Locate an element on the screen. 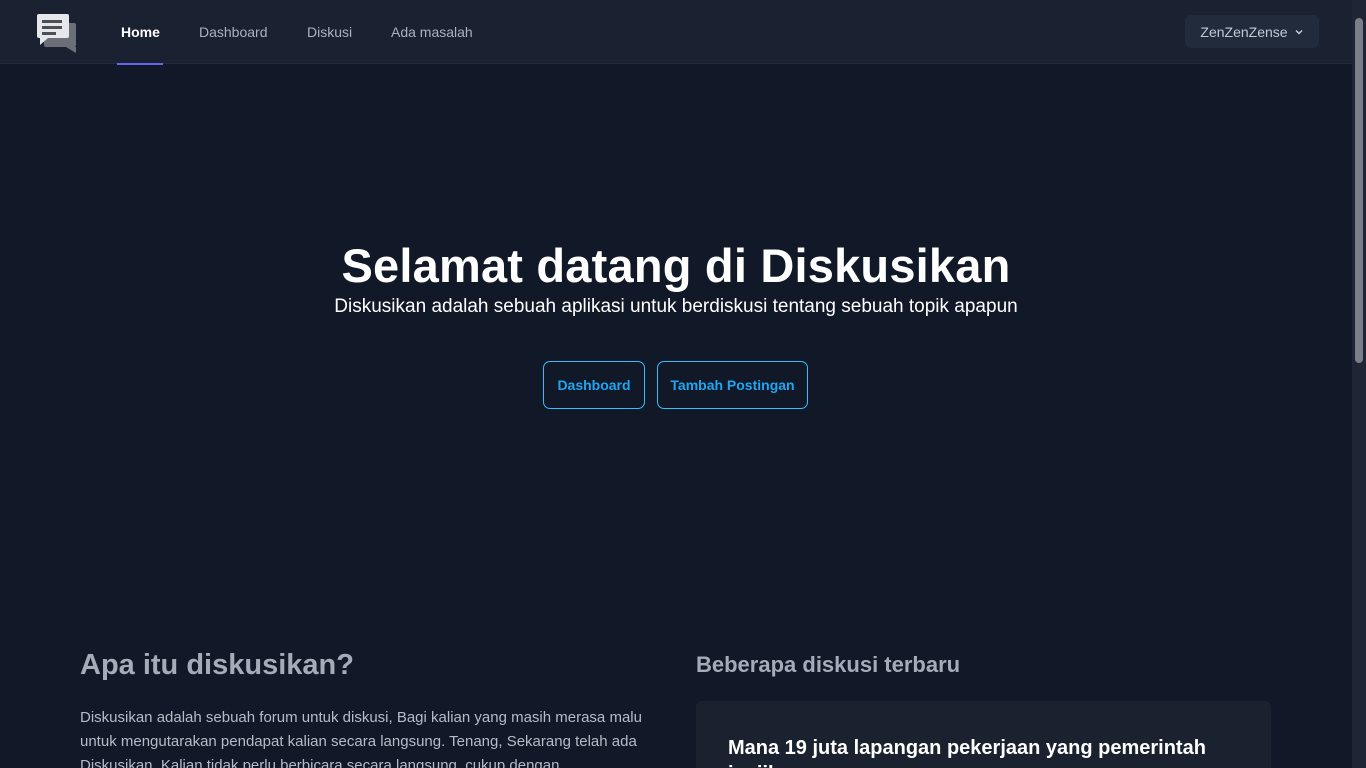 The height and width of the screenshot is (768, 1366). nav-link-diskusi: Diskusi is located at coordinates (329, 32).